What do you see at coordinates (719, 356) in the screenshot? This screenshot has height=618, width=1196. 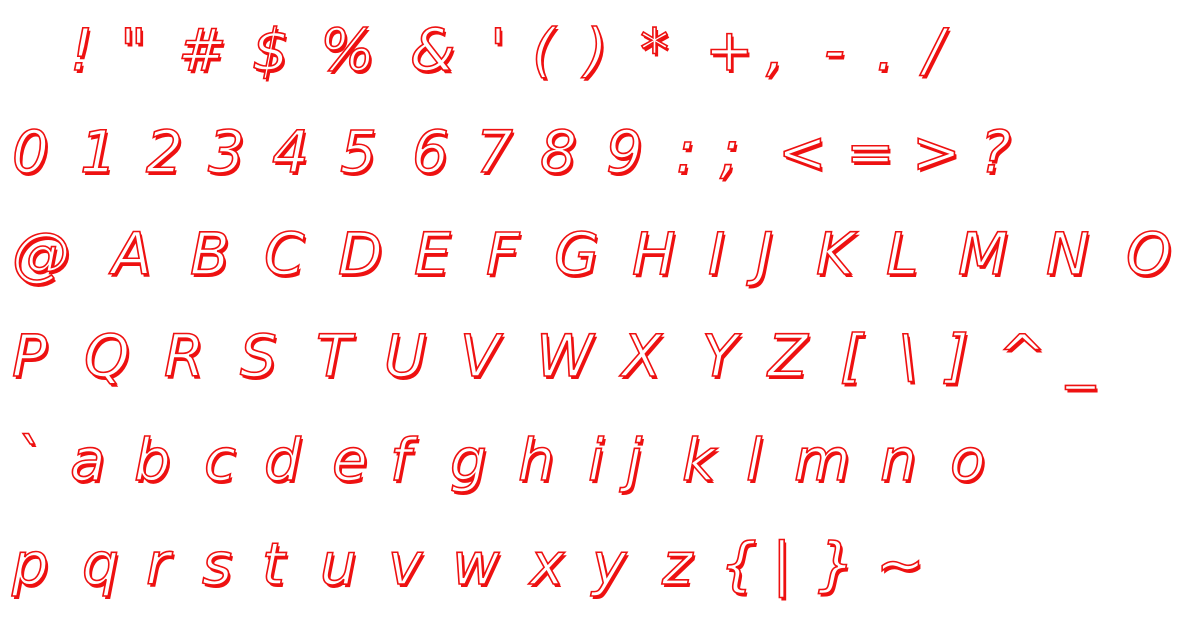 I see `glyph: Y` at bounding box center [719, 356].